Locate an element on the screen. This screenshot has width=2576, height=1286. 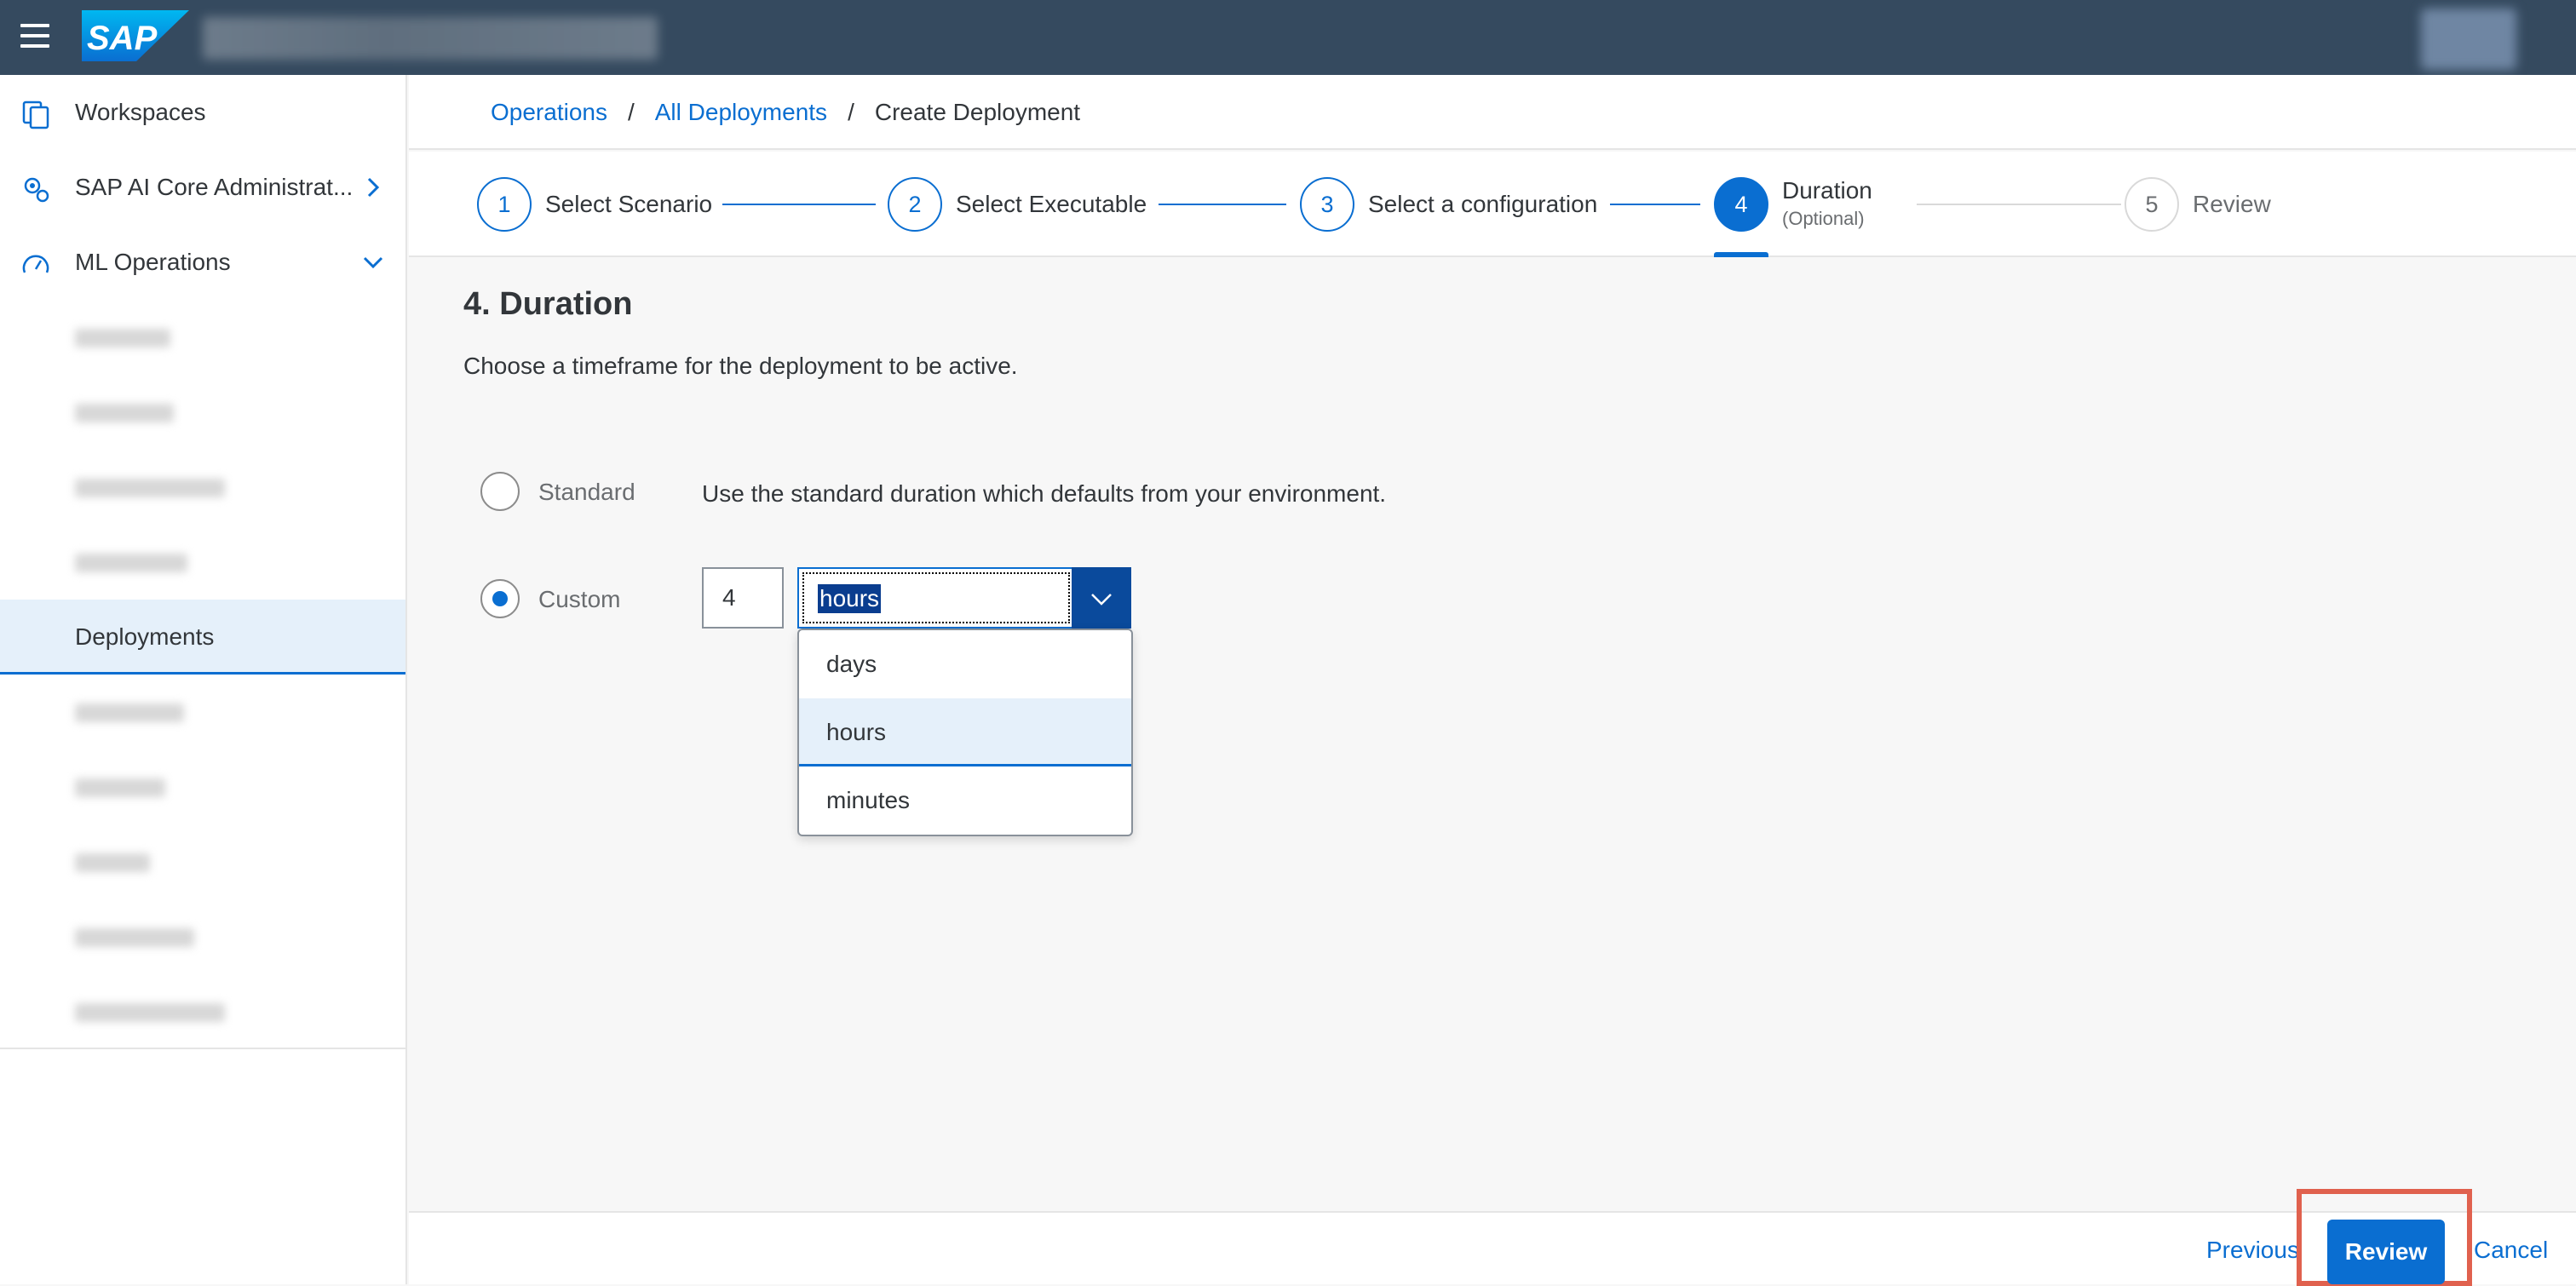
wizard-footer: Previous Review Cancel is located at coordinates (1493, 1237).